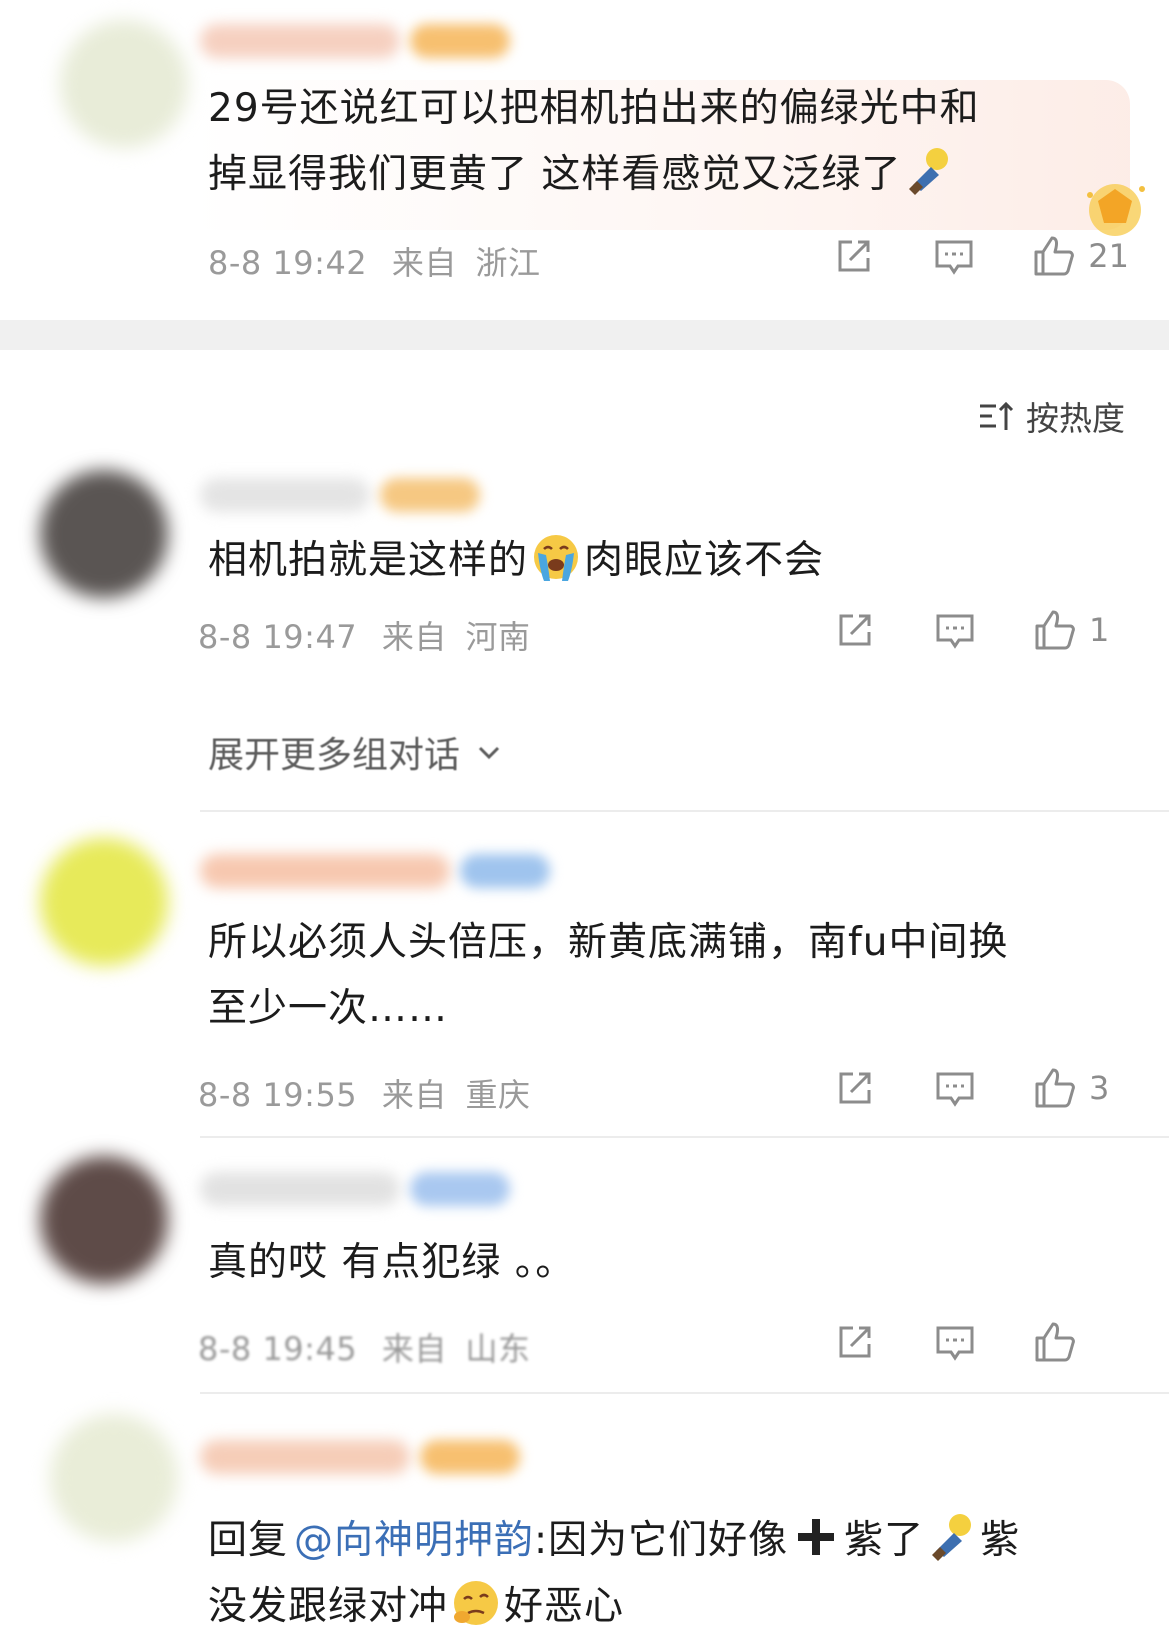  What do you see at coordinates (981, 1342) in the screenshot?
I see `comment-actions` at bounding box center [981, 1342].